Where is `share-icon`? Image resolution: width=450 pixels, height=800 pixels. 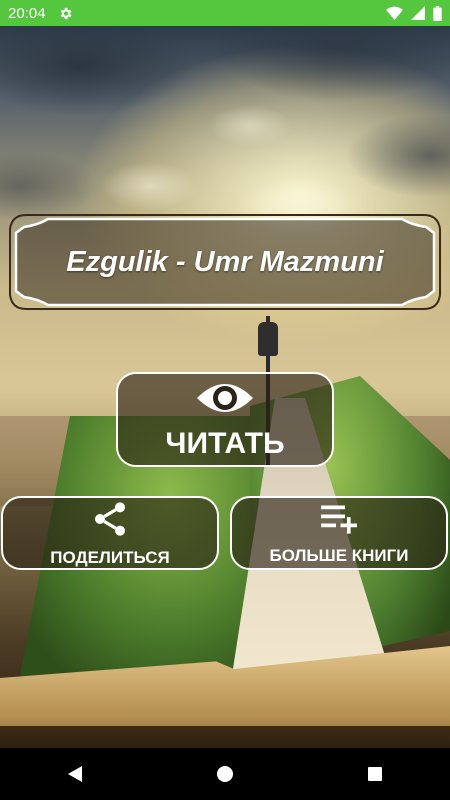
share-icon is located at coordinates (110, 521).